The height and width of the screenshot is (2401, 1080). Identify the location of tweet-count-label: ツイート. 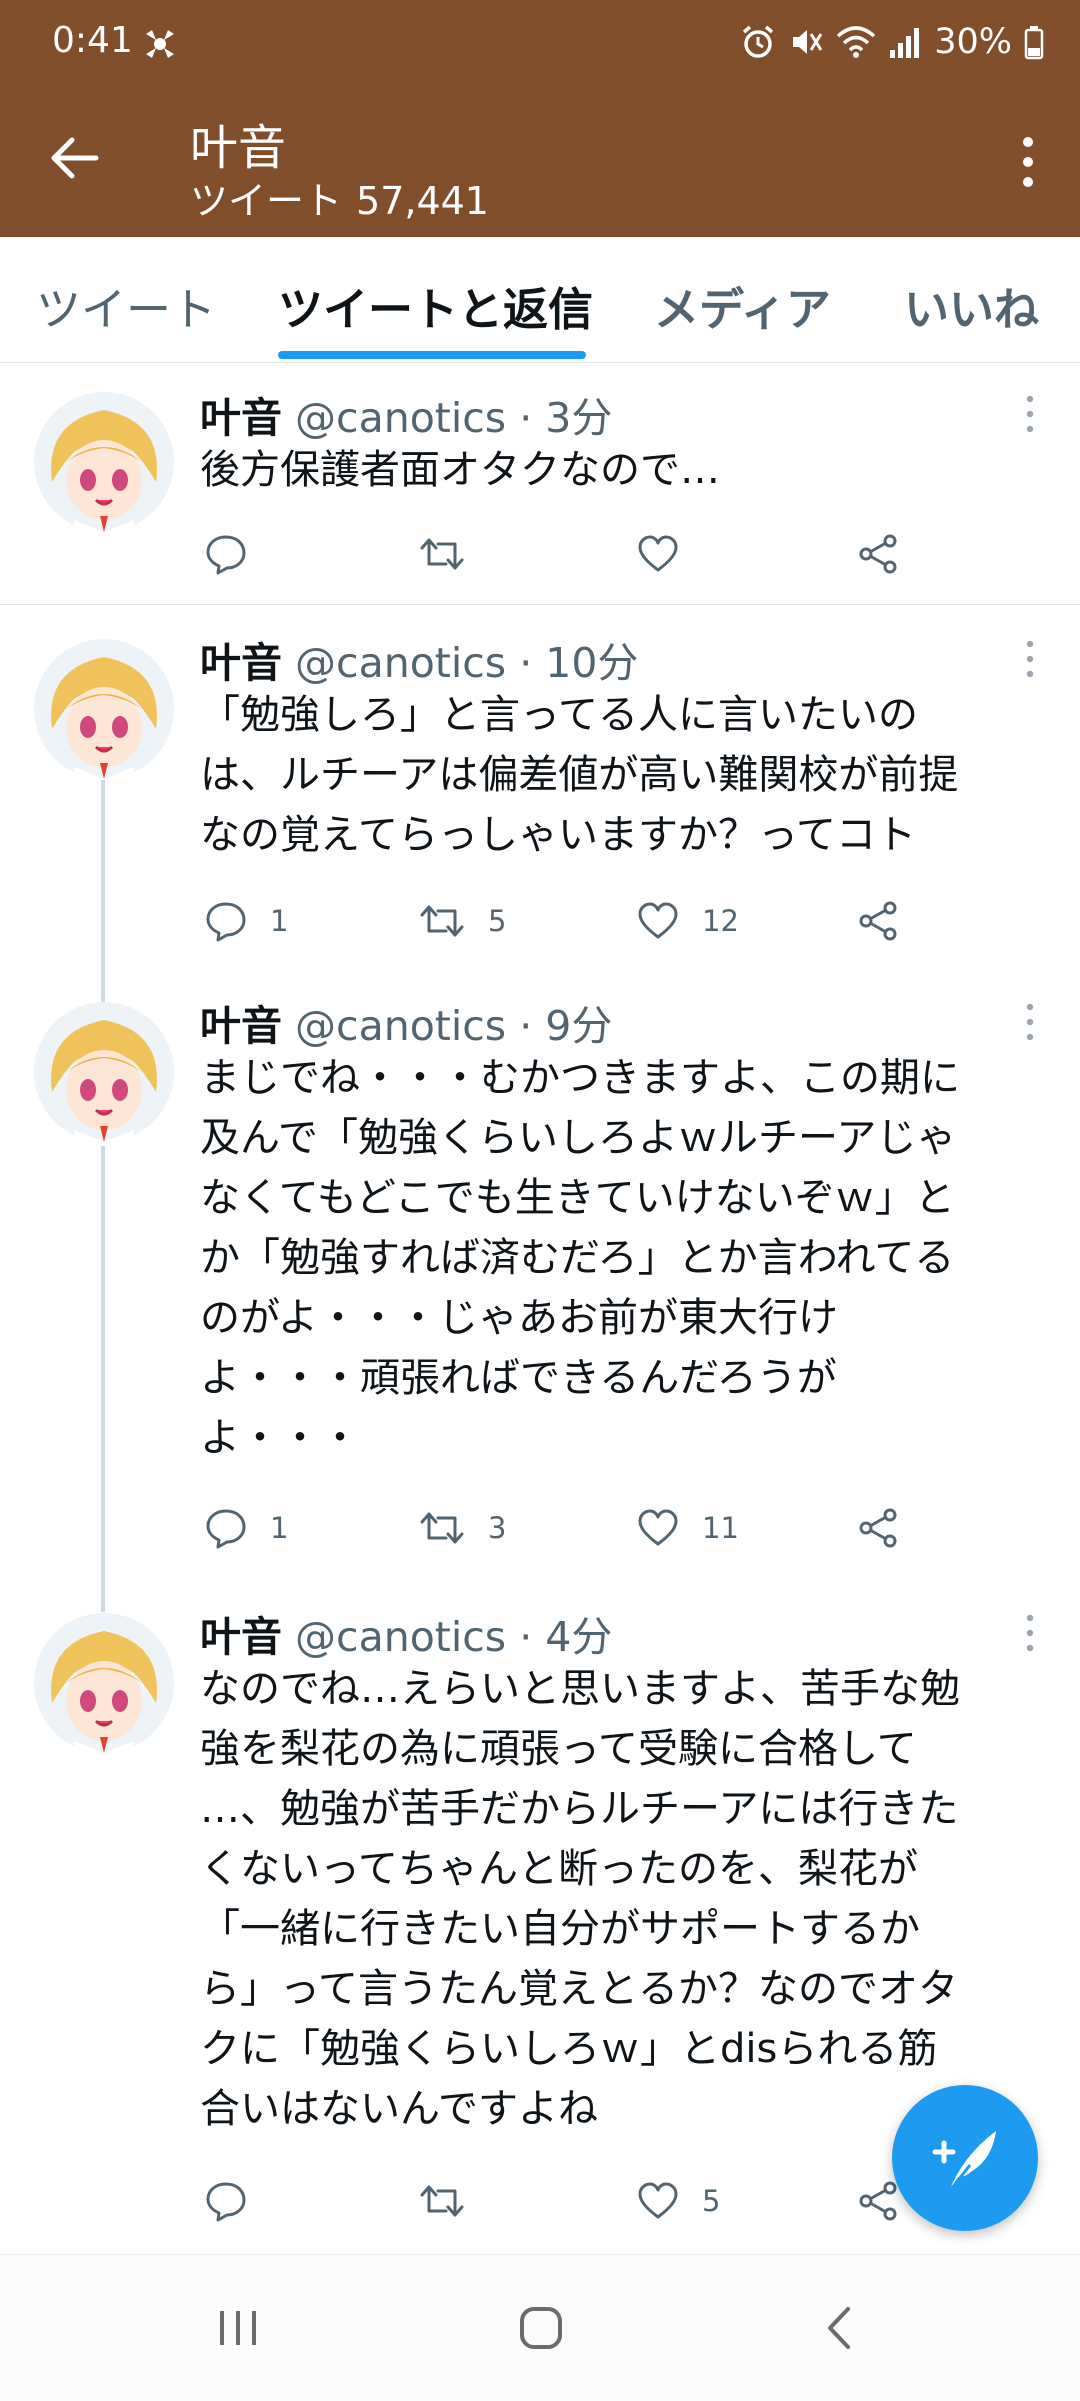
(266, 201).